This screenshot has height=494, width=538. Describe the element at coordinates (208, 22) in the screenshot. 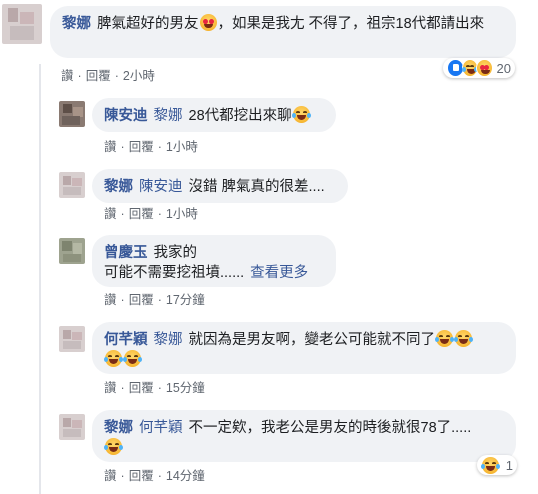

I see `heart-eyes-emoji-icon` at that location.